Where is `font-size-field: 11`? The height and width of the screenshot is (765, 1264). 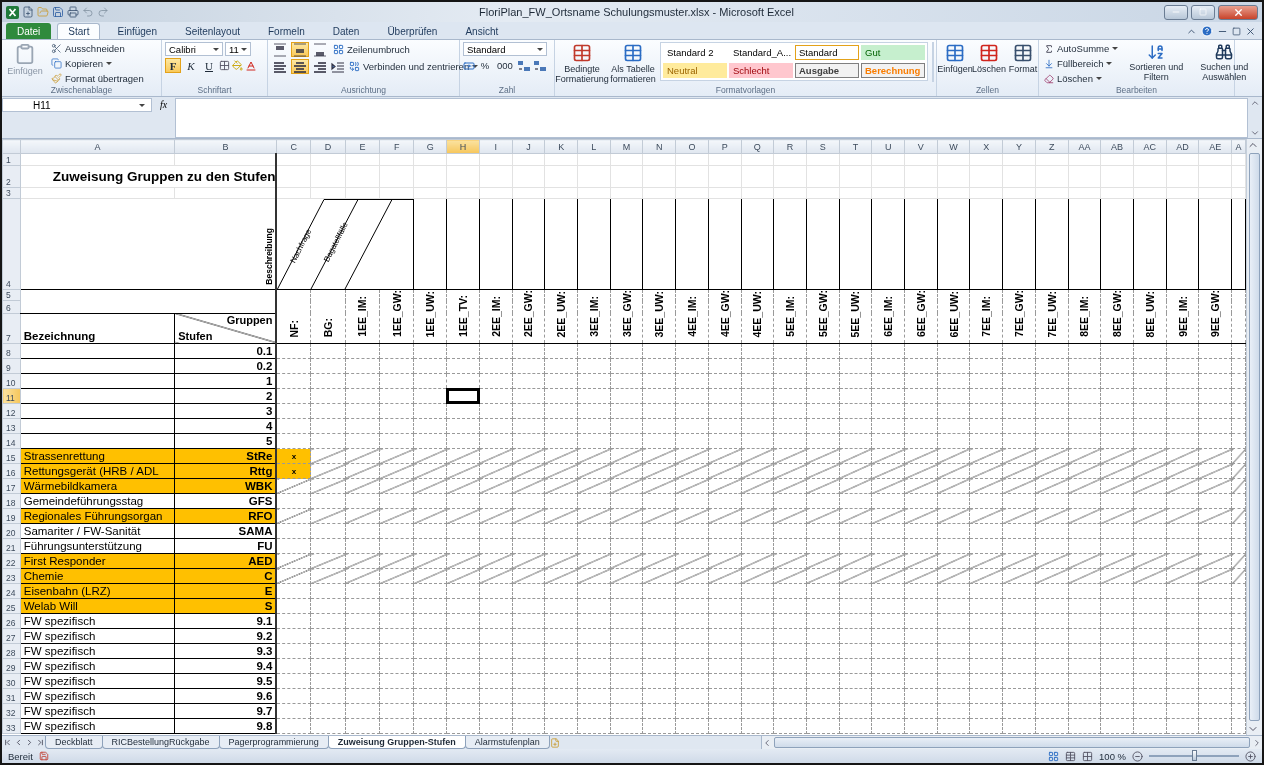 font-size-field: 11 is located at coordinates (238, 49).